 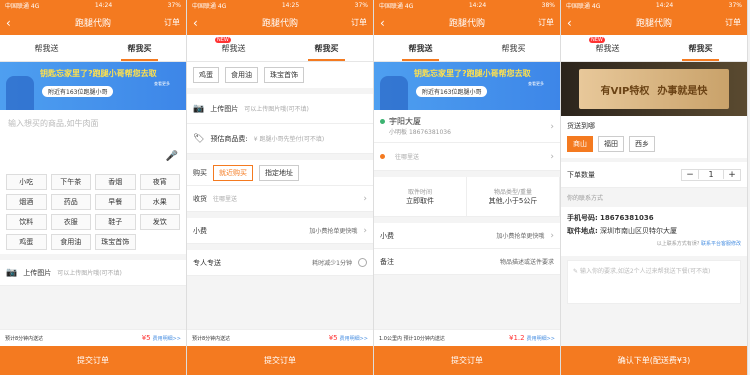 What do you see at coordinates (199, 138) in the screenshot?
I see `price-tag-icon: 🏷` at bounding box center [199, 138].